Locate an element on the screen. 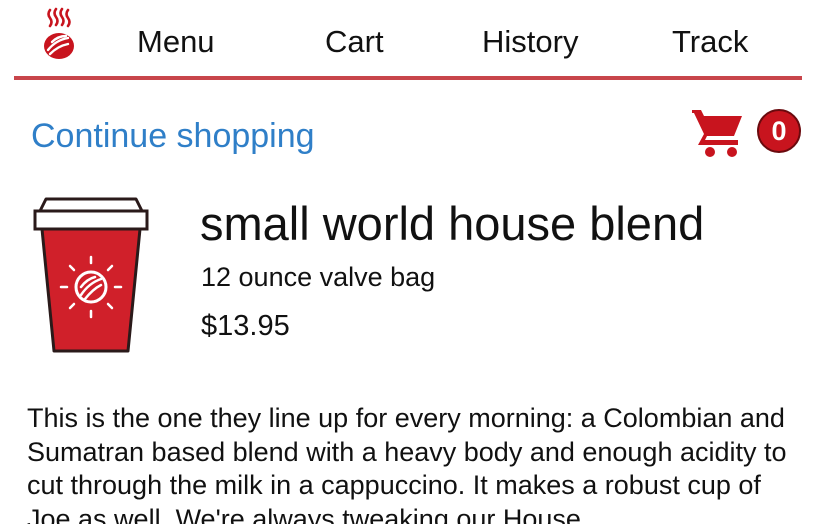 Image resolution: width=818 pixels, height=524 pixels. continue-shopping-link: Continue shopping is located at coordinates (173, 136).